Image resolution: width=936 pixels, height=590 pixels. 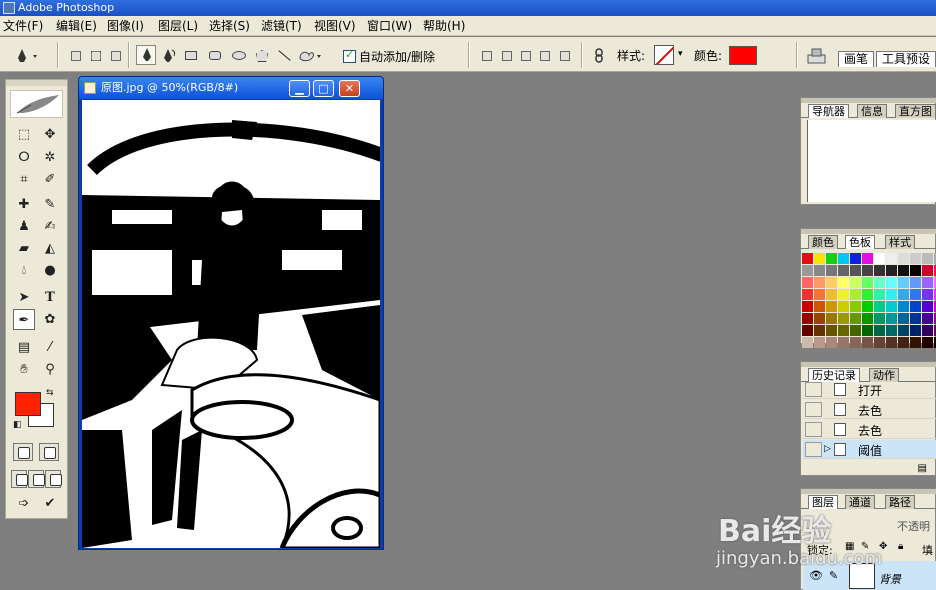 I want to click on tab-color: 颜色, so click(x=823, y=242).